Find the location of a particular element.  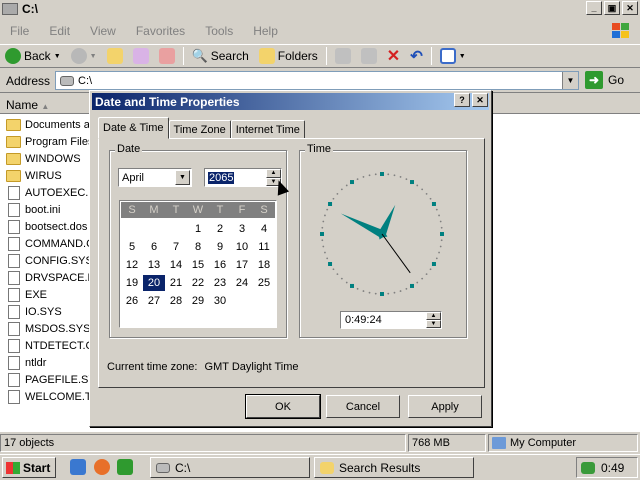

toolbar-button-b is located at coordinates (167, 56).